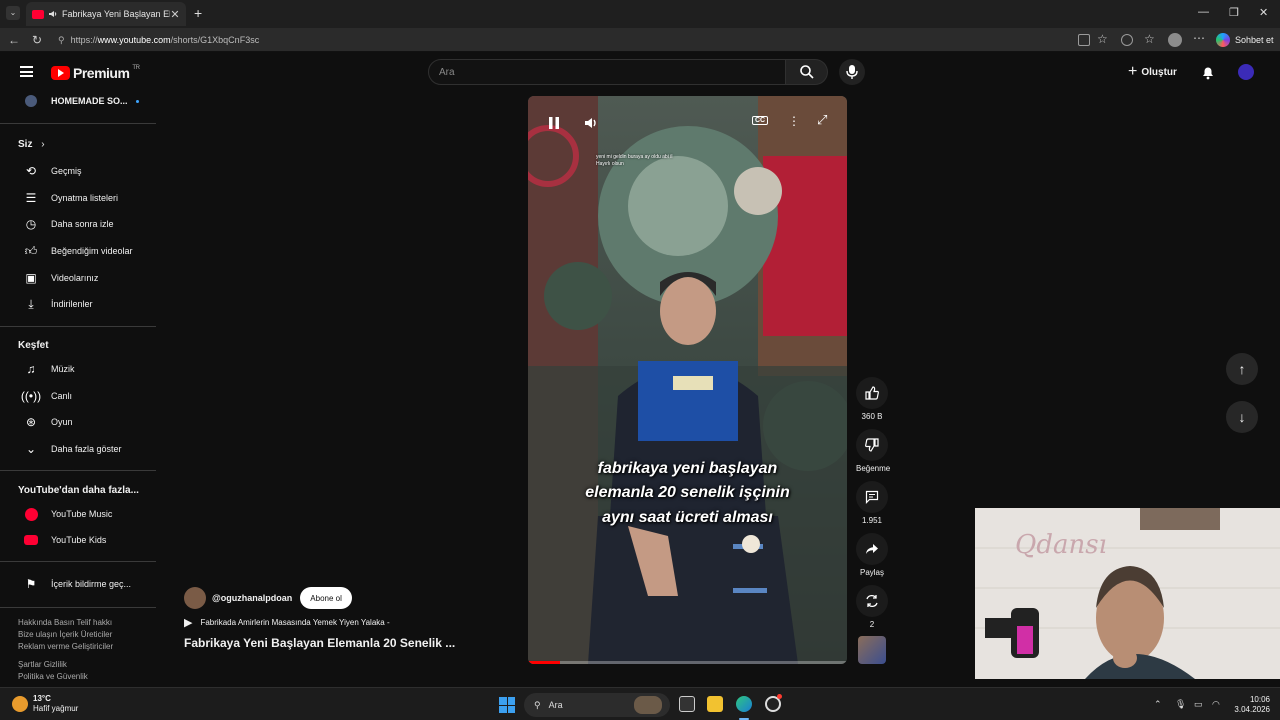 The height and width of the screenshot is (720, 1280). I want to click on arrow-down-icon: ↓, so click(1242, 417).